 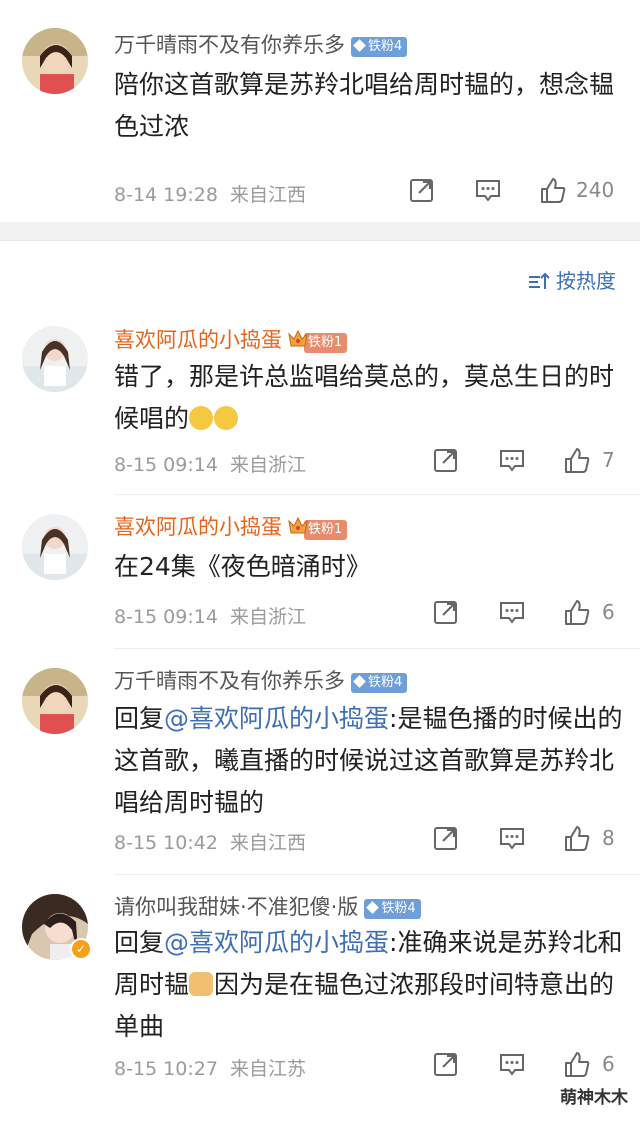 I want to click on sort-by-hot-button: 按热度, so click(x=572, y=279).